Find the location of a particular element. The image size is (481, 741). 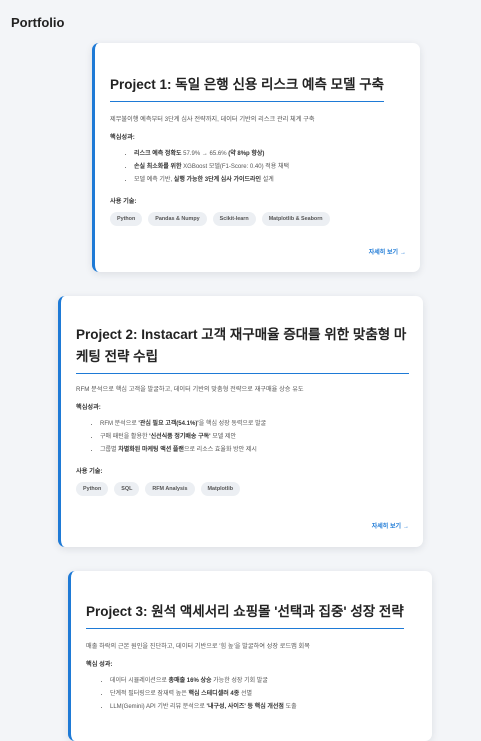

result-item: 단계적 필터링으로 잠재력 높은 핵심 스테디셀러 4종 선별 is located at coordinates (264, 694).